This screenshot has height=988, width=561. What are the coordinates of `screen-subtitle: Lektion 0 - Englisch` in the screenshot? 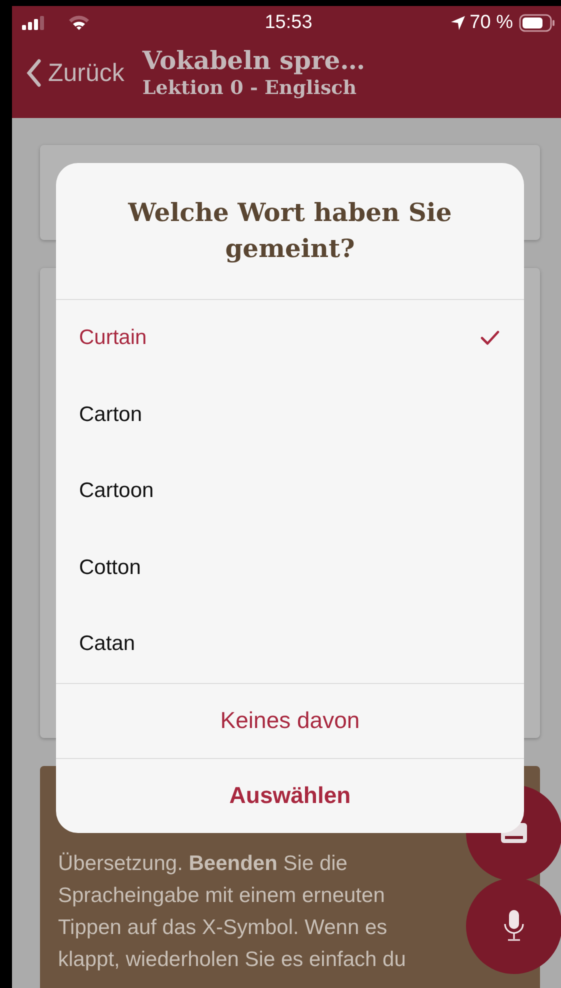 It's located at (250, 88).